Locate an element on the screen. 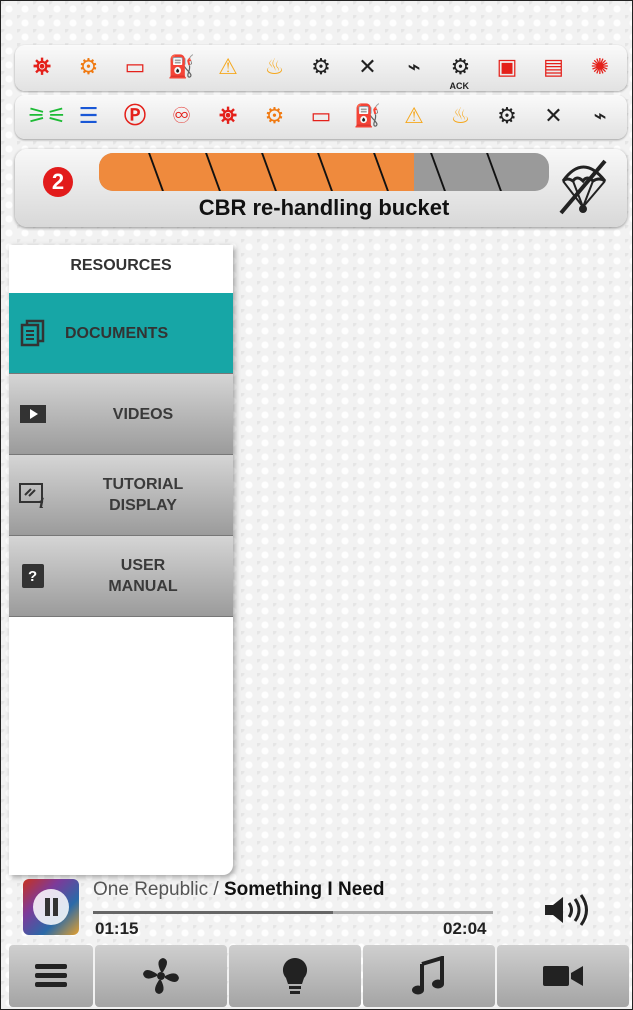 This screenshot has height=1010, width=633. elapsed-time: 01:15 is located at coordinates (117, 928).